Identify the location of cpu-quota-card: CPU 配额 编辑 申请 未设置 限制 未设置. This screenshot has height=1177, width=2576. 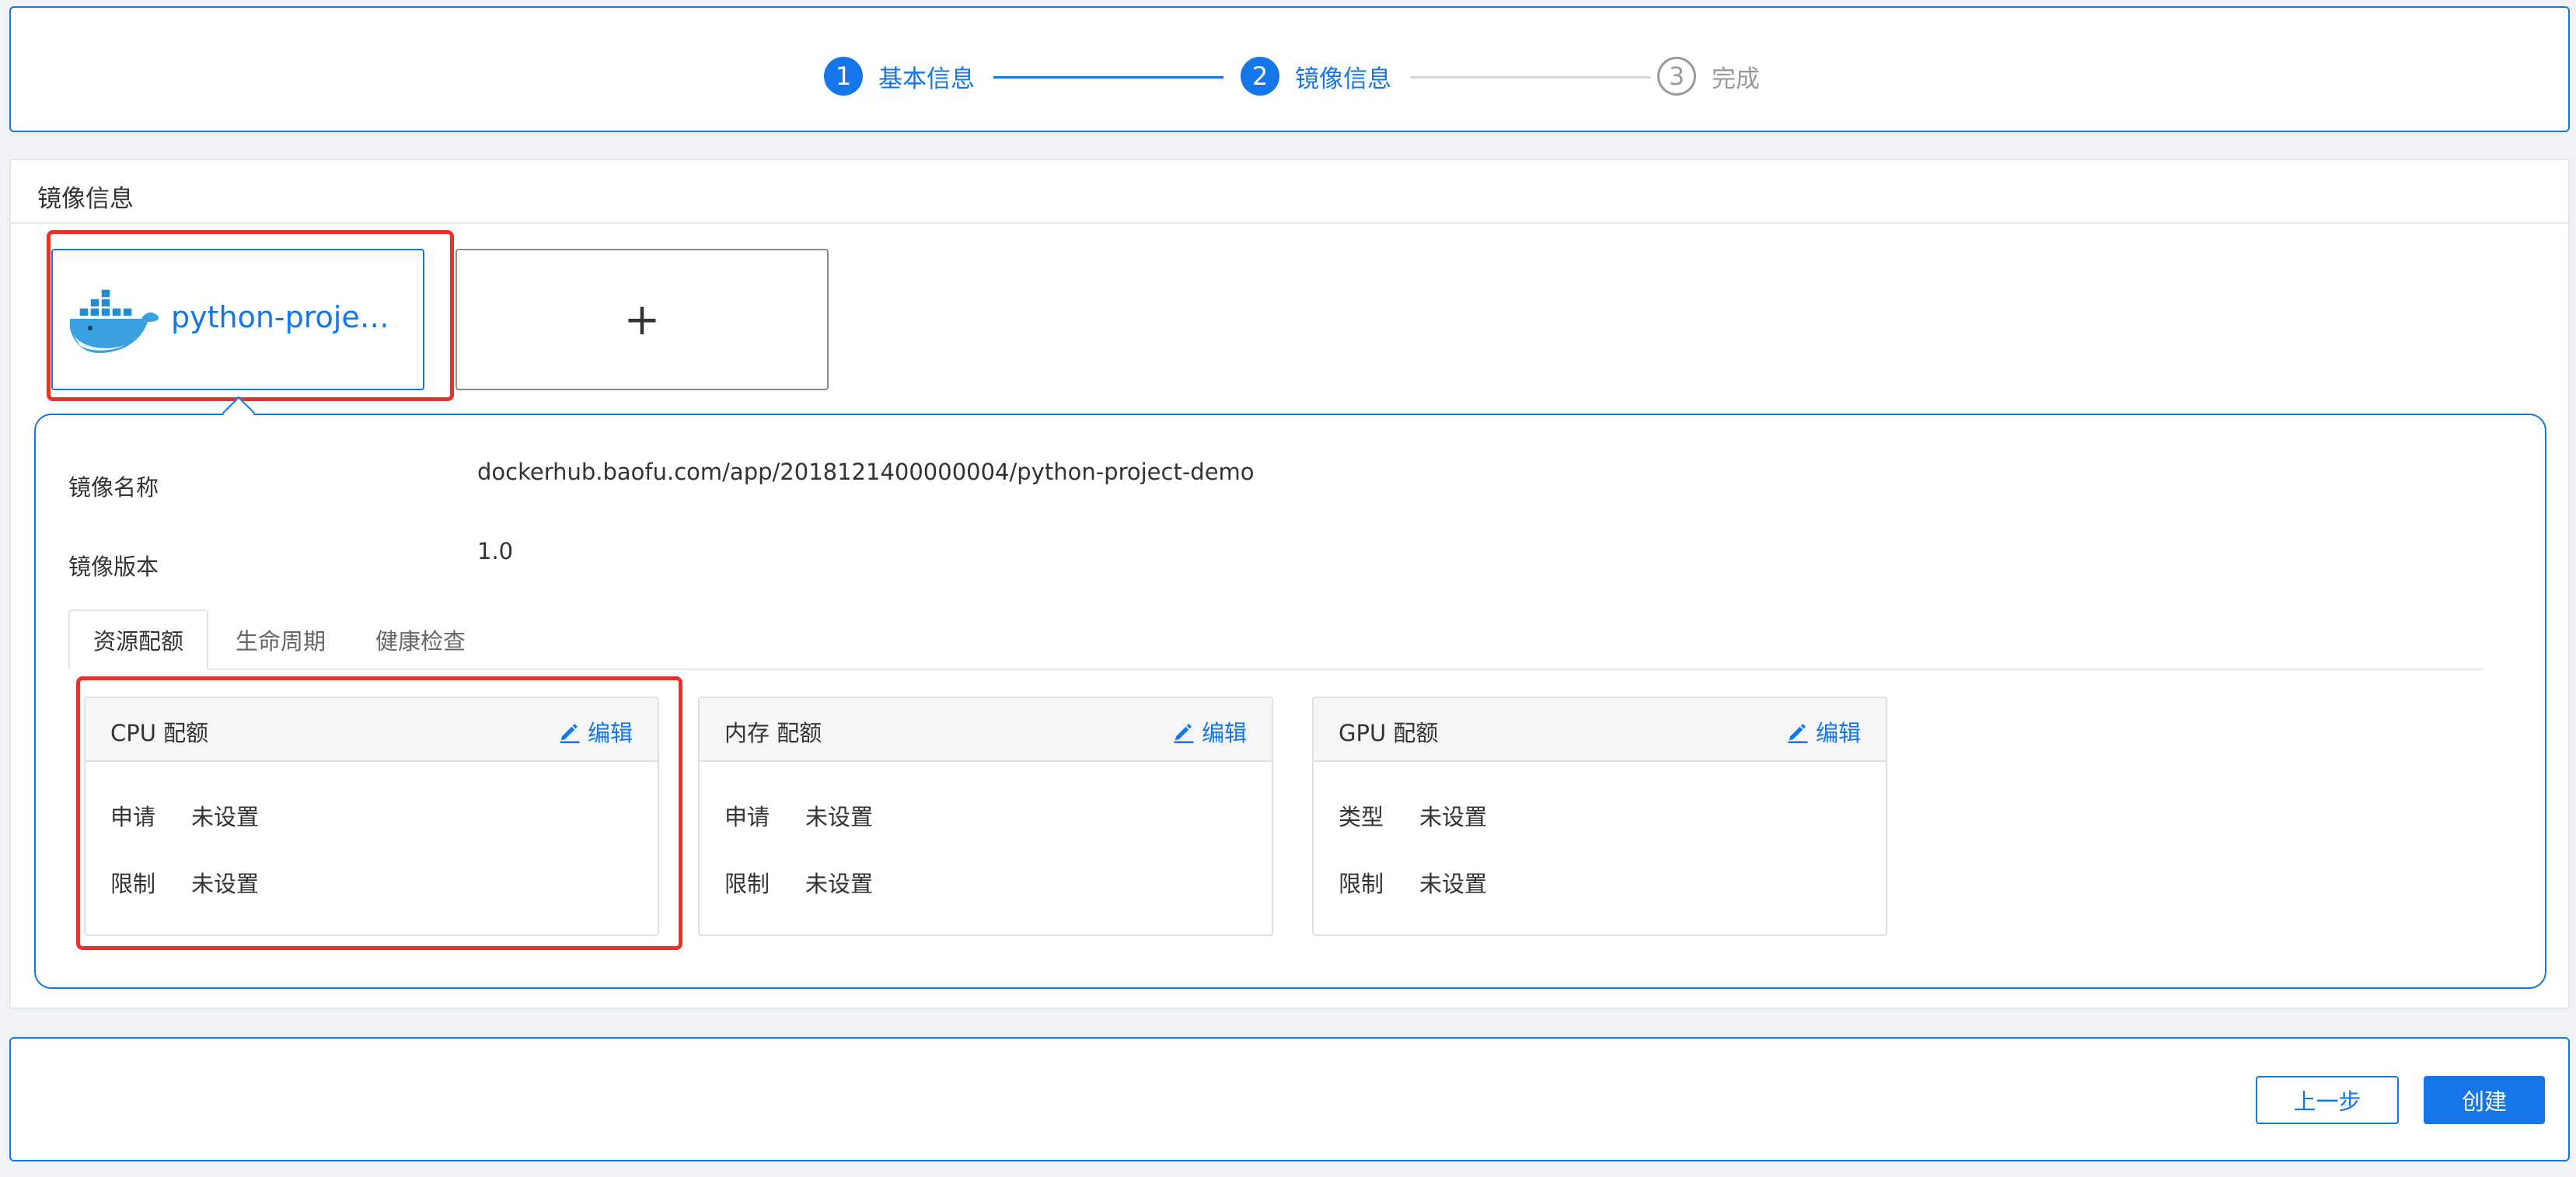
(372, 816).